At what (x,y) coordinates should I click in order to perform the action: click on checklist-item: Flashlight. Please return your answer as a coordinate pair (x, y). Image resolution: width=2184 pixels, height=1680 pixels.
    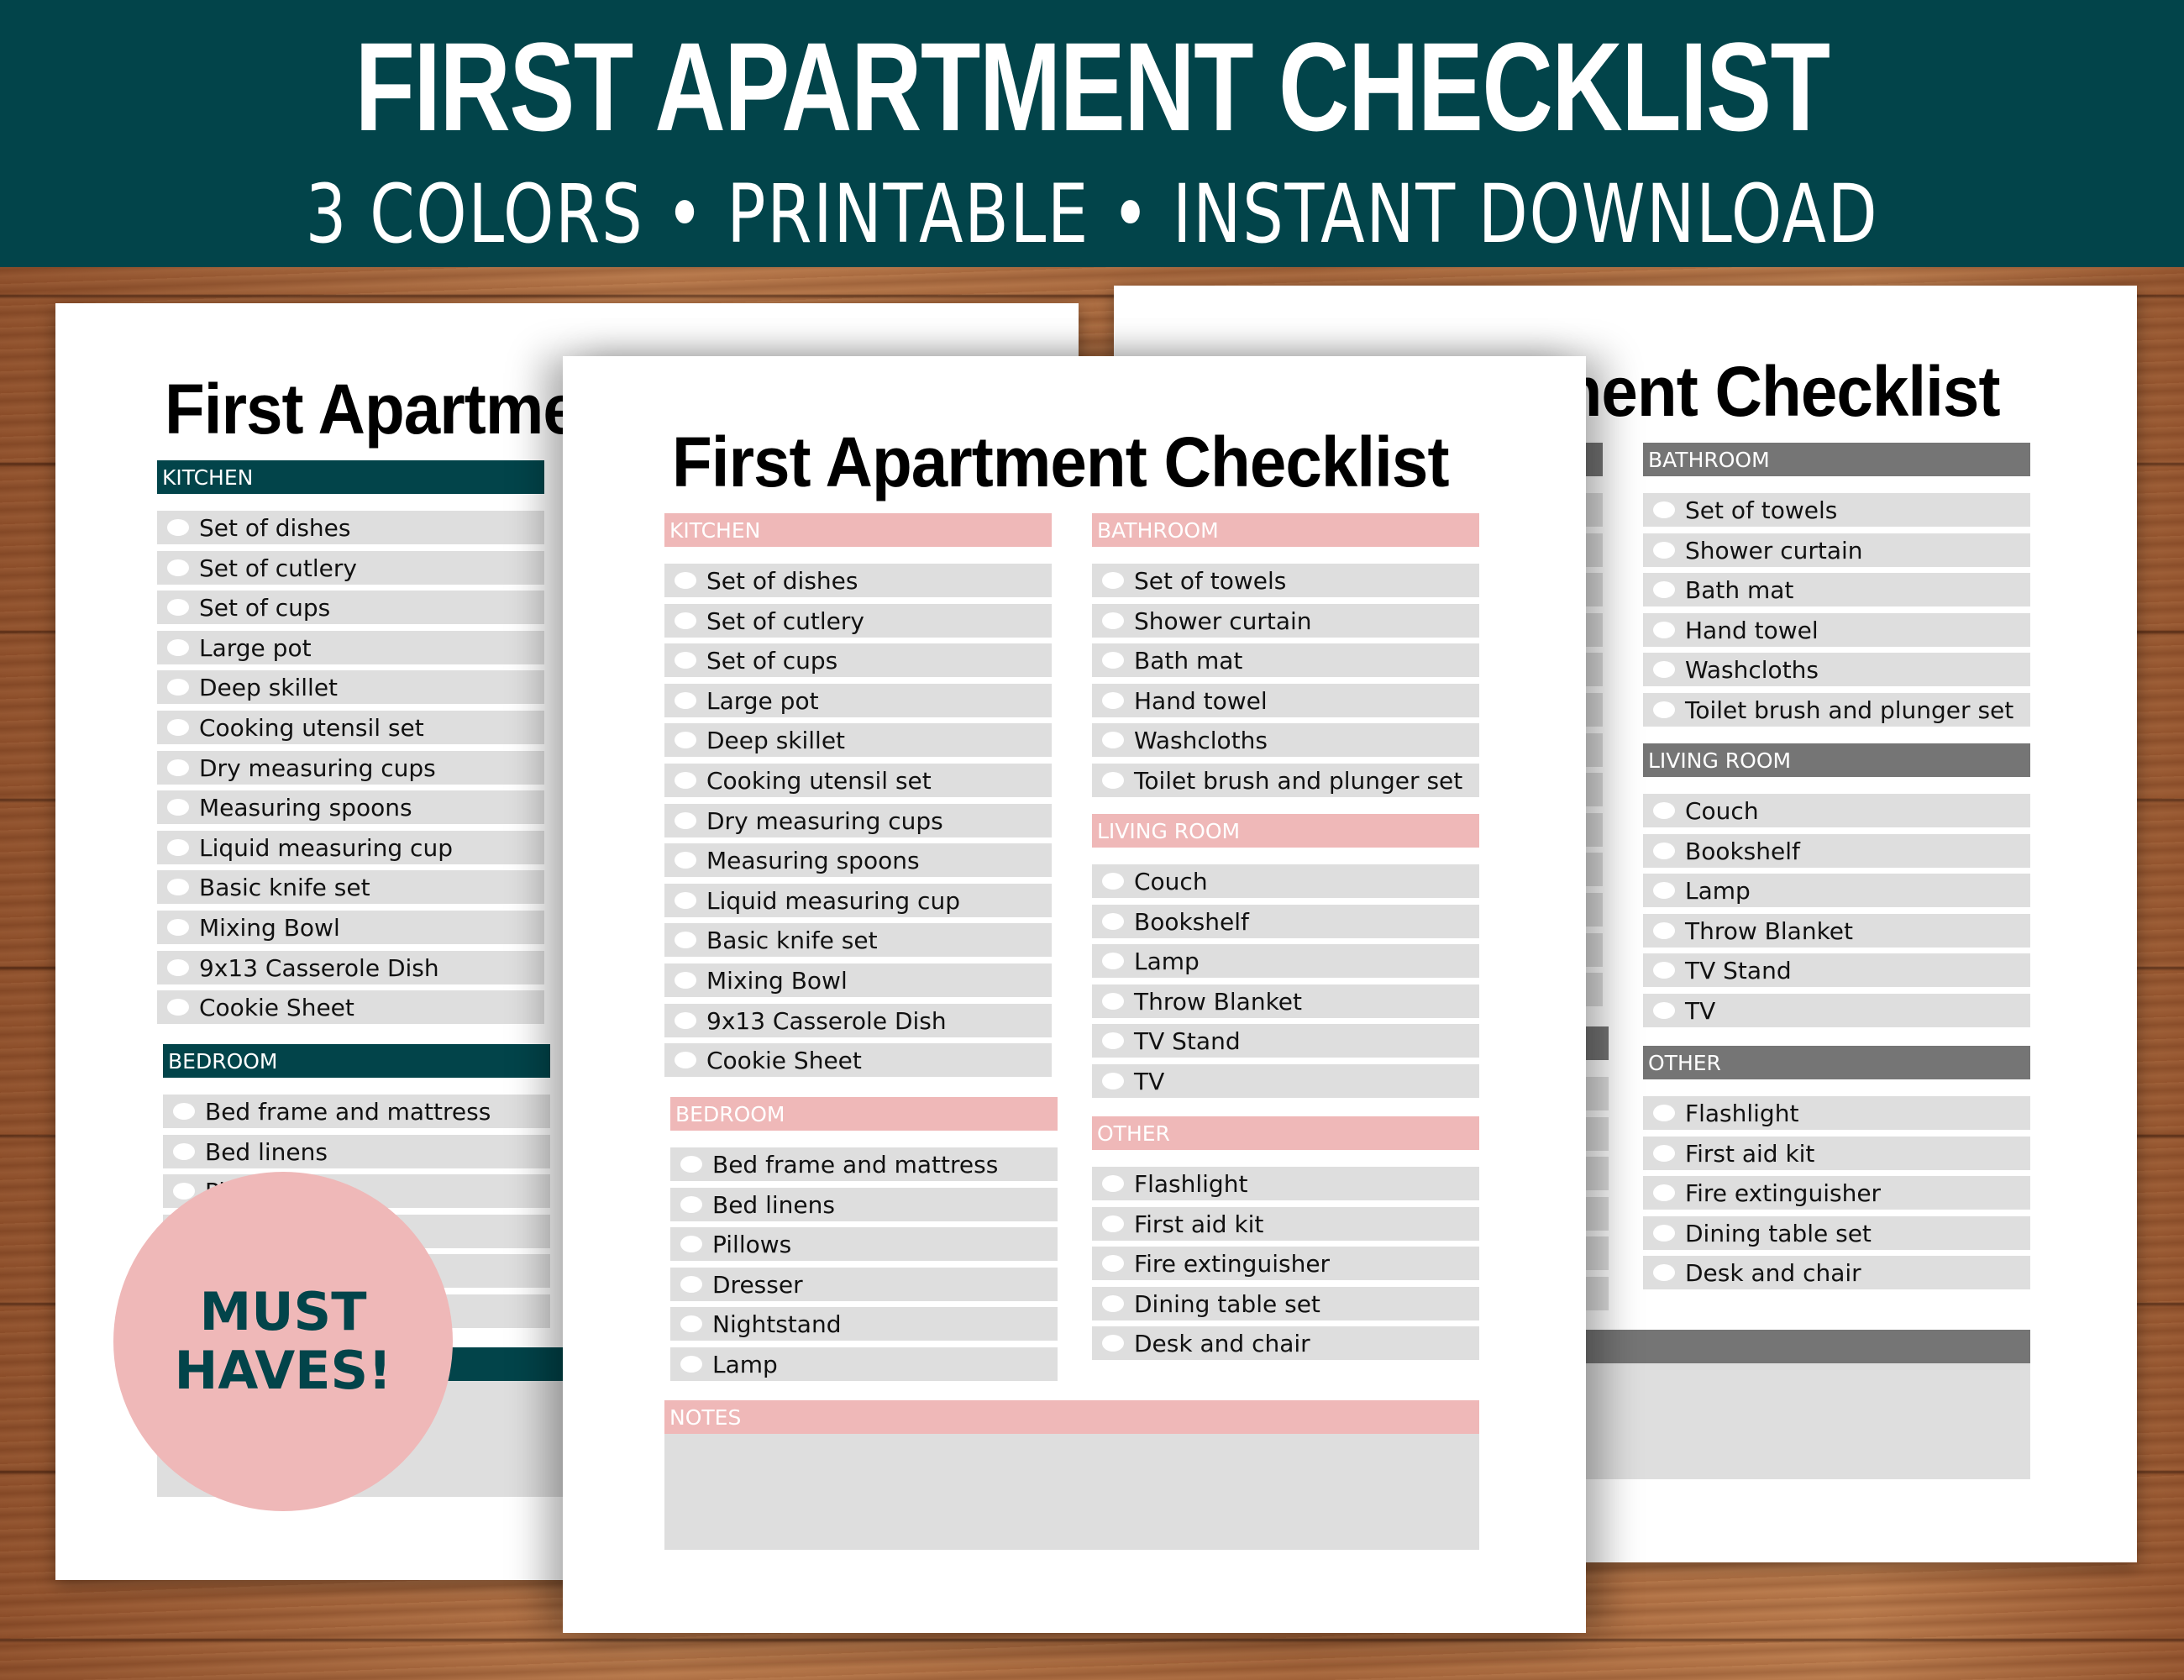
    Looking at the image, I should click on (1285, 1183).